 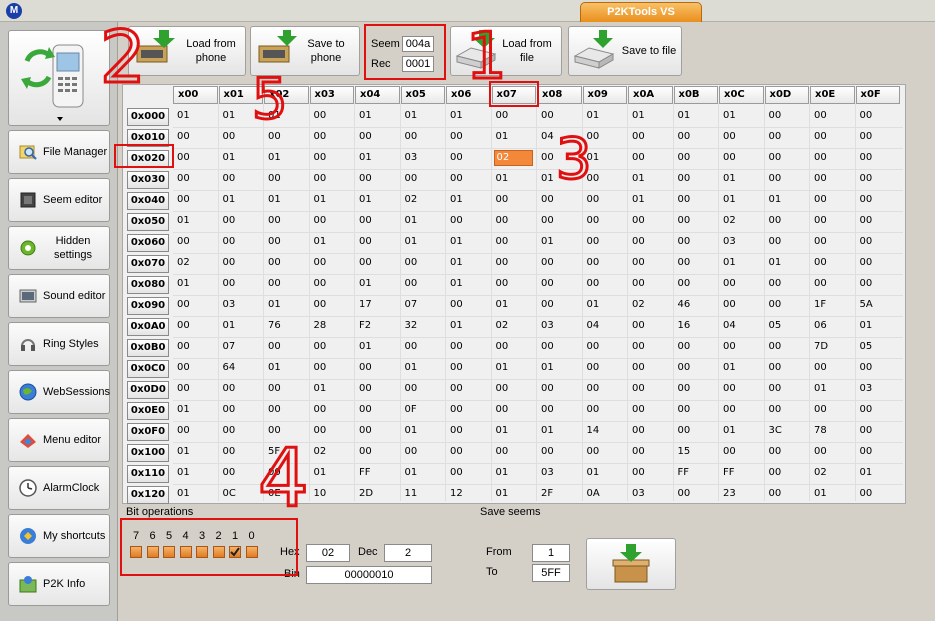 What do you see at coordinates (574, 159) in the screenshot?
I see `annotation-number-3: 3` at bounding box center [574, 159].